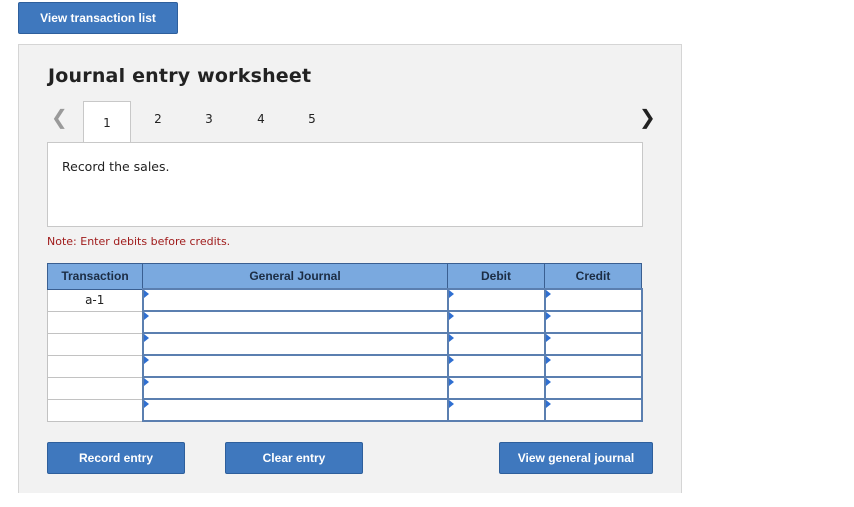 The image size is (854, 507). Describe the element at coordinates (158, 119) in the screenshot. I see `tab-2: 2` at that location.